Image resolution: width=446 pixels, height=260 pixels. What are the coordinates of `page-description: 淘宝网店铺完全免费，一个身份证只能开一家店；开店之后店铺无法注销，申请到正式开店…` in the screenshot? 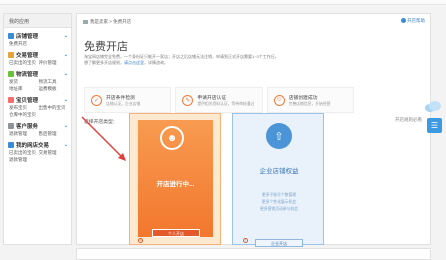 It's located at (199, 60).